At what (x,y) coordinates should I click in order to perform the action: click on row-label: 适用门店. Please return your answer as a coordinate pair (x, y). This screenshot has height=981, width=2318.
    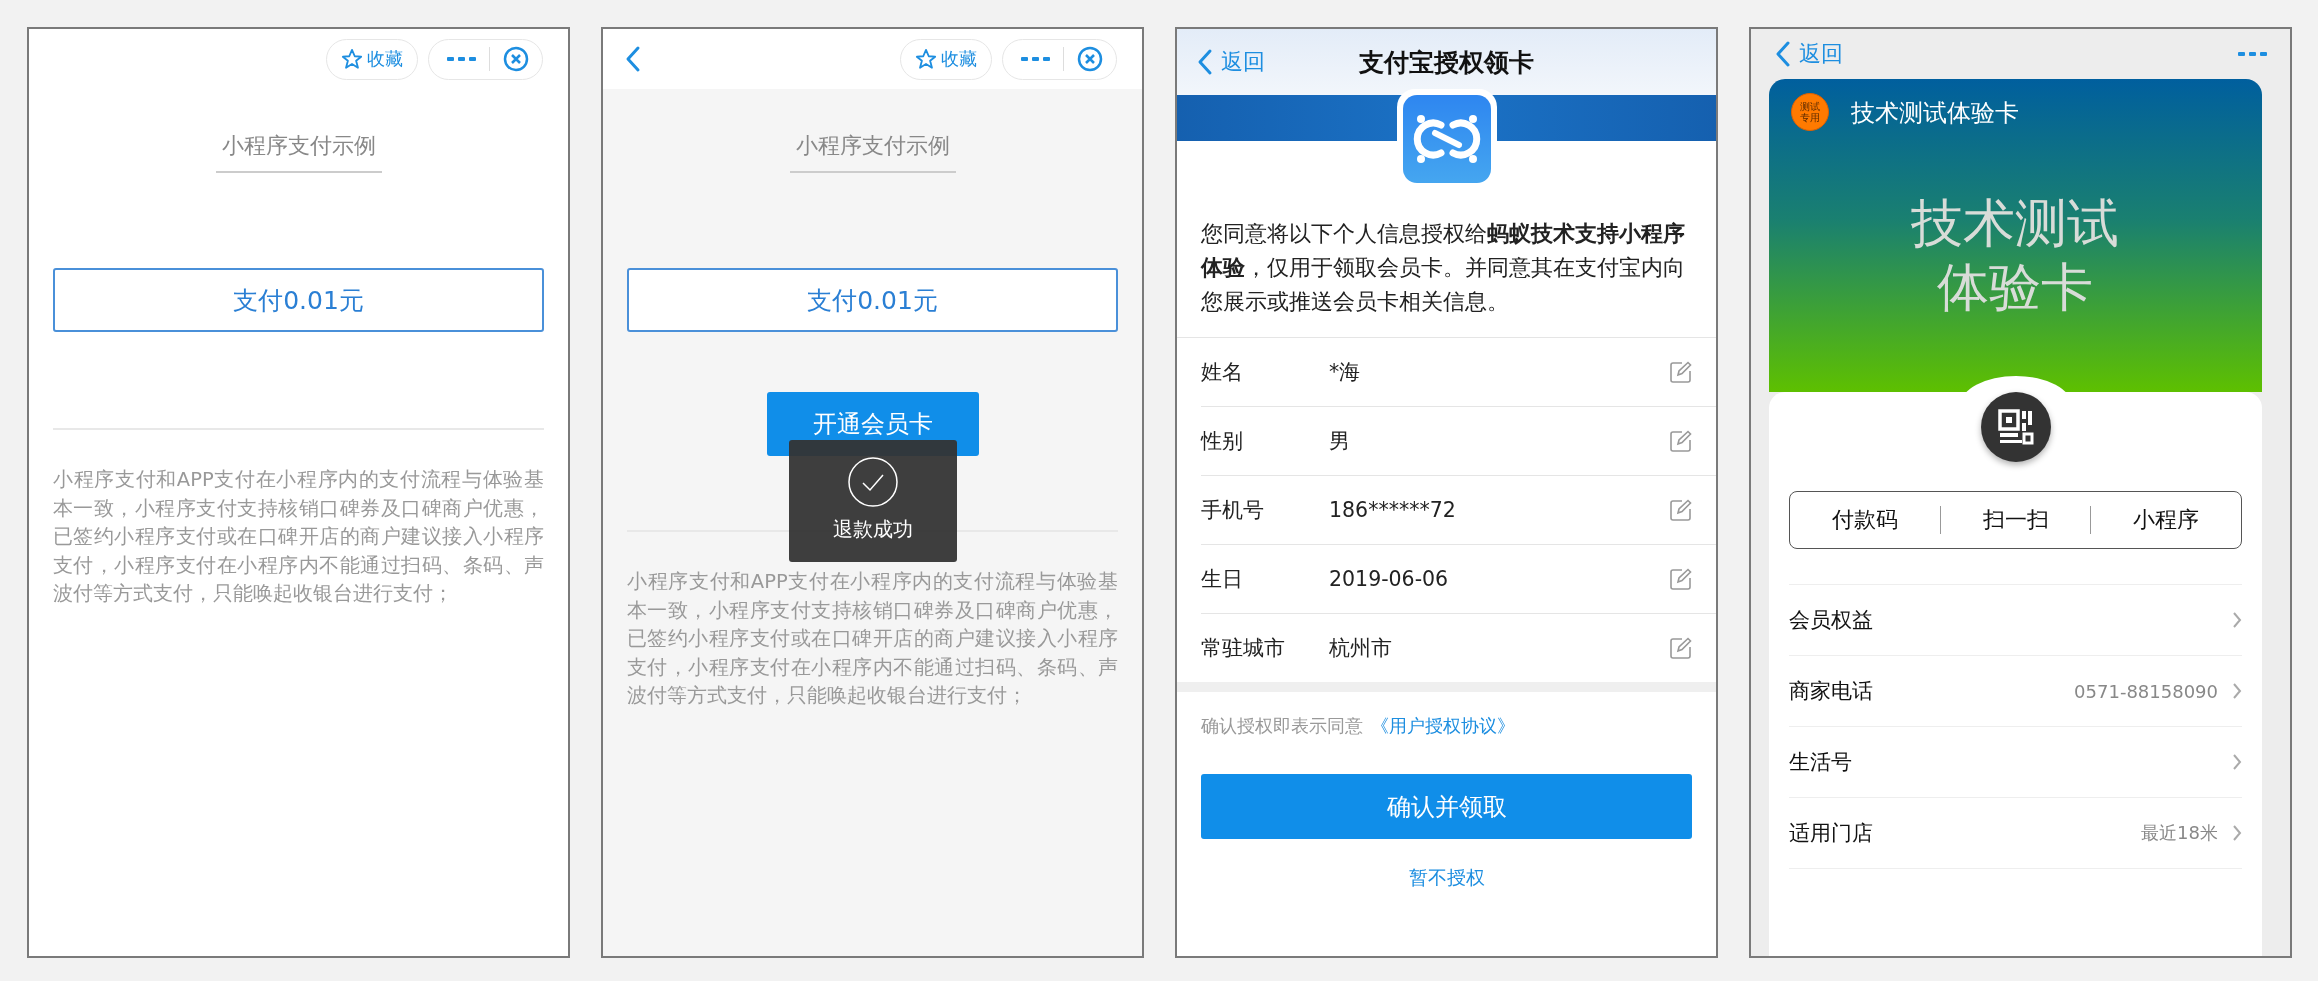
    Looking at the image, I should click on (1831, 833).